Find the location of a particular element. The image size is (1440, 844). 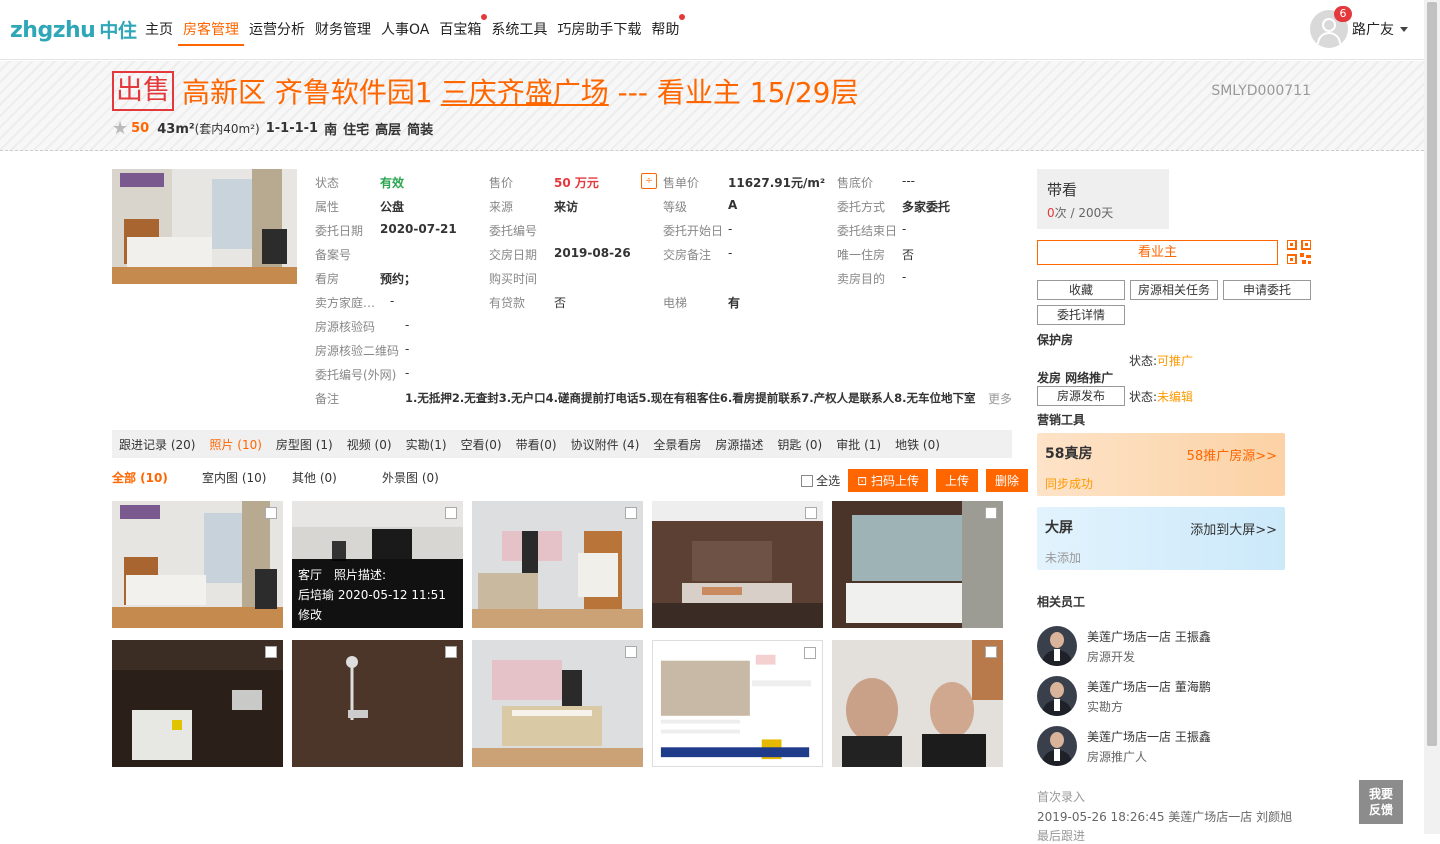

favorite-button: 收藏 is located at coordinates (1081, 290).